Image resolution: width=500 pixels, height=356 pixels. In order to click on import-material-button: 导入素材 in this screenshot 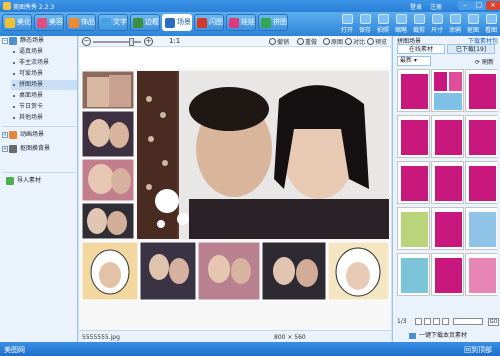, I will do `click(39, 181)`.